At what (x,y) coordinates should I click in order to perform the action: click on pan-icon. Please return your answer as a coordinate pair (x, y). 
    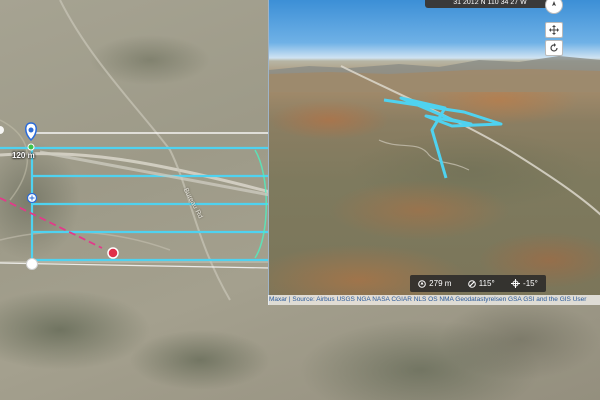
    Looking at the image, I should click on (554, 30).